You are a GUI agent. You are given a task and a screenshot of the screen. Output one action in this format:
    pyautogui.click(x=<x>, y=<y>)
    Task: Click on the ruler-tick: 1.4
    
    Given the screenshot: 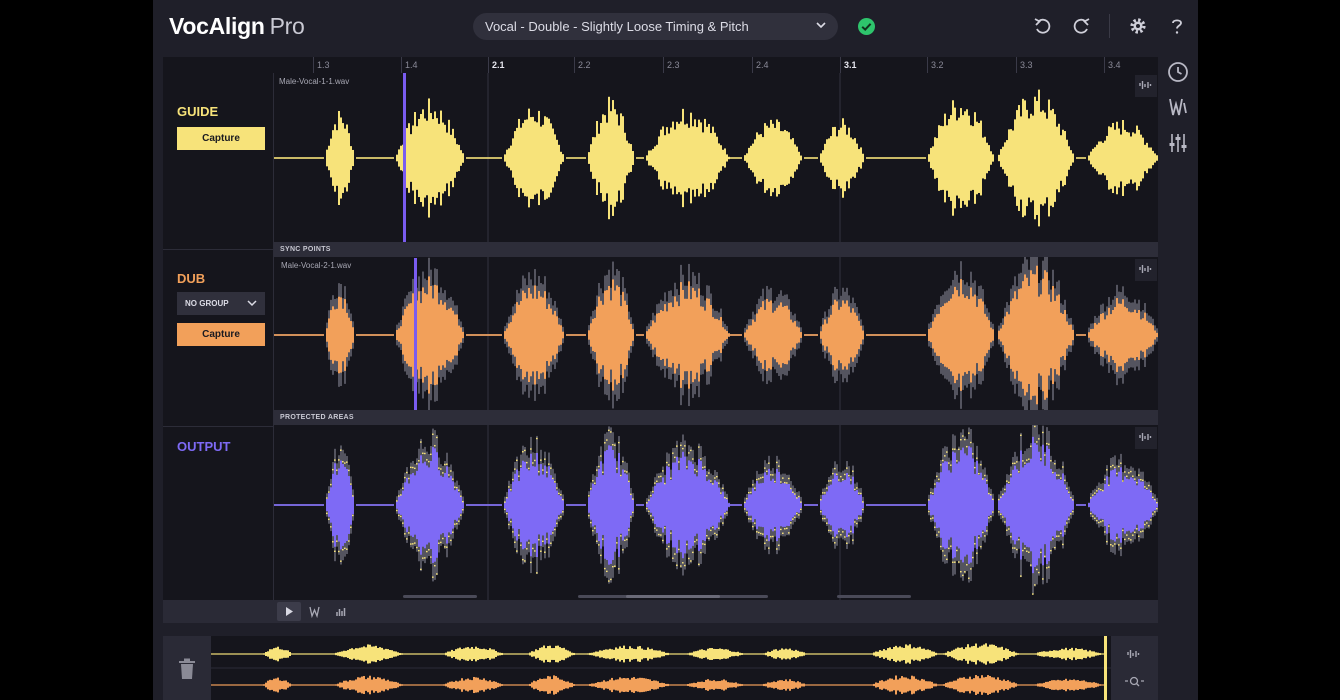 What is the action you would take?
    pyautogui.click(x=409, y=65)
    